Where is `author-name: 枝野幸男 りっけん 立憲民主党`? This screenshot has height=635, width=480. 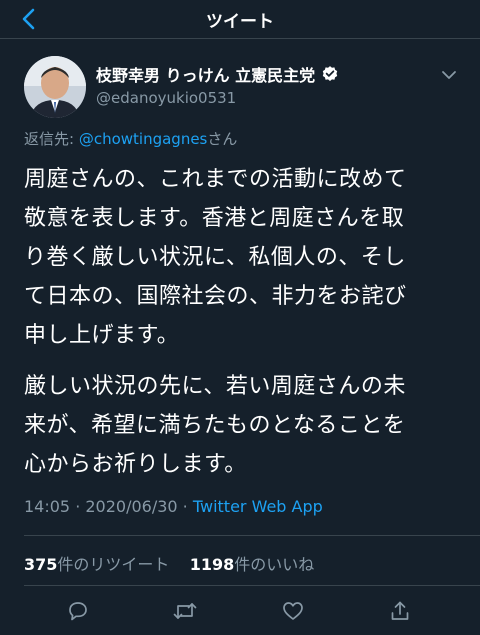 author-name: 枝野幸男 りっけん 立憲民主党 is located at coordinates (217, 74).